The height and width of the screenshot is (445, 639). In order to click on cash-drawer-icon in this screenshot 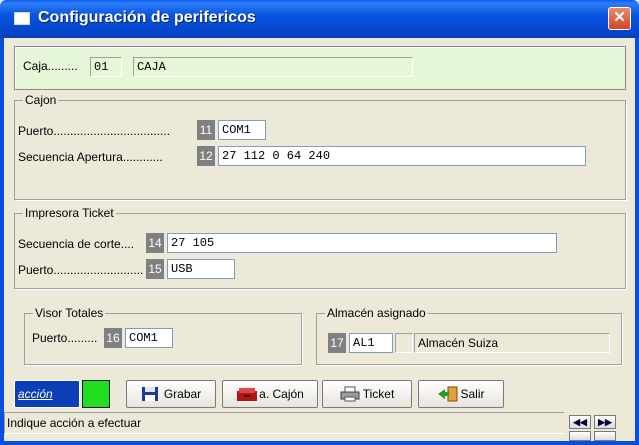, I will do `click(247, 394)`.